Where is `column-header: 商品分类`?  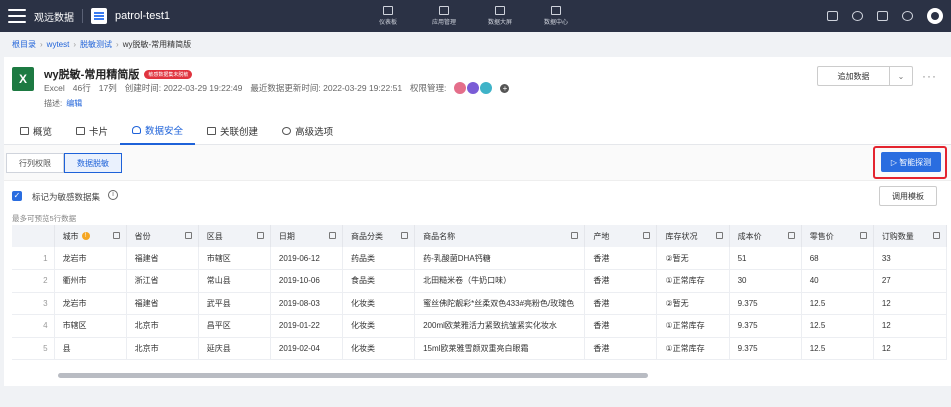 column-header: 商品分类 is located at coordinates (379, 236).